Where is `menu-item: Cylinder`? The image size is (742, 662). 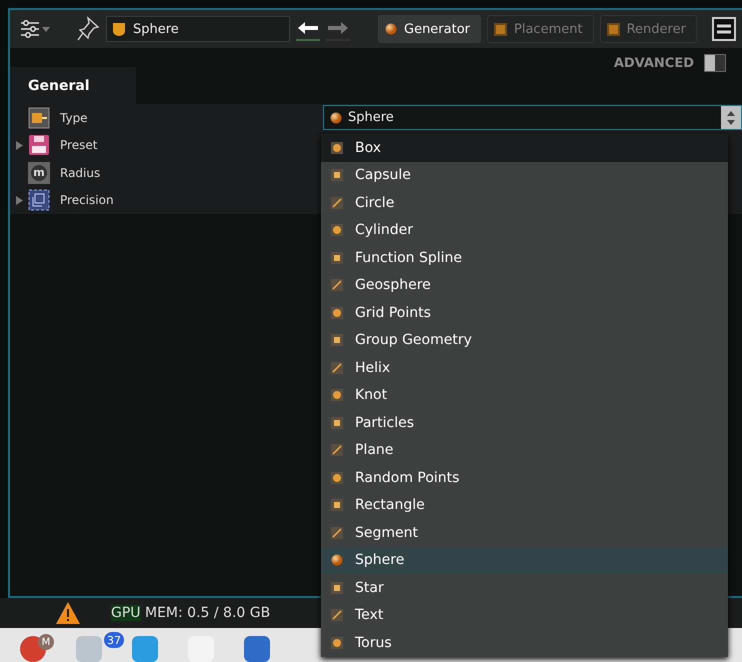
menu-item: Cylinder is located at coordinates (524, 230).